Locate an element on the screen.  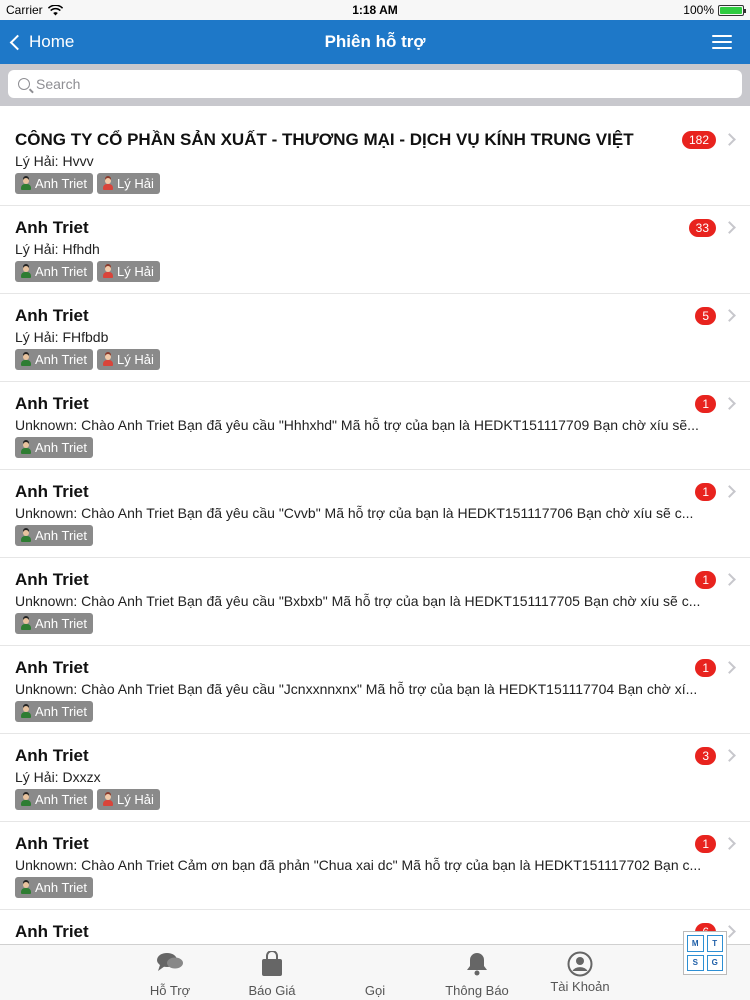
chat-bubbles-icon is located at coordinates (170, 962).